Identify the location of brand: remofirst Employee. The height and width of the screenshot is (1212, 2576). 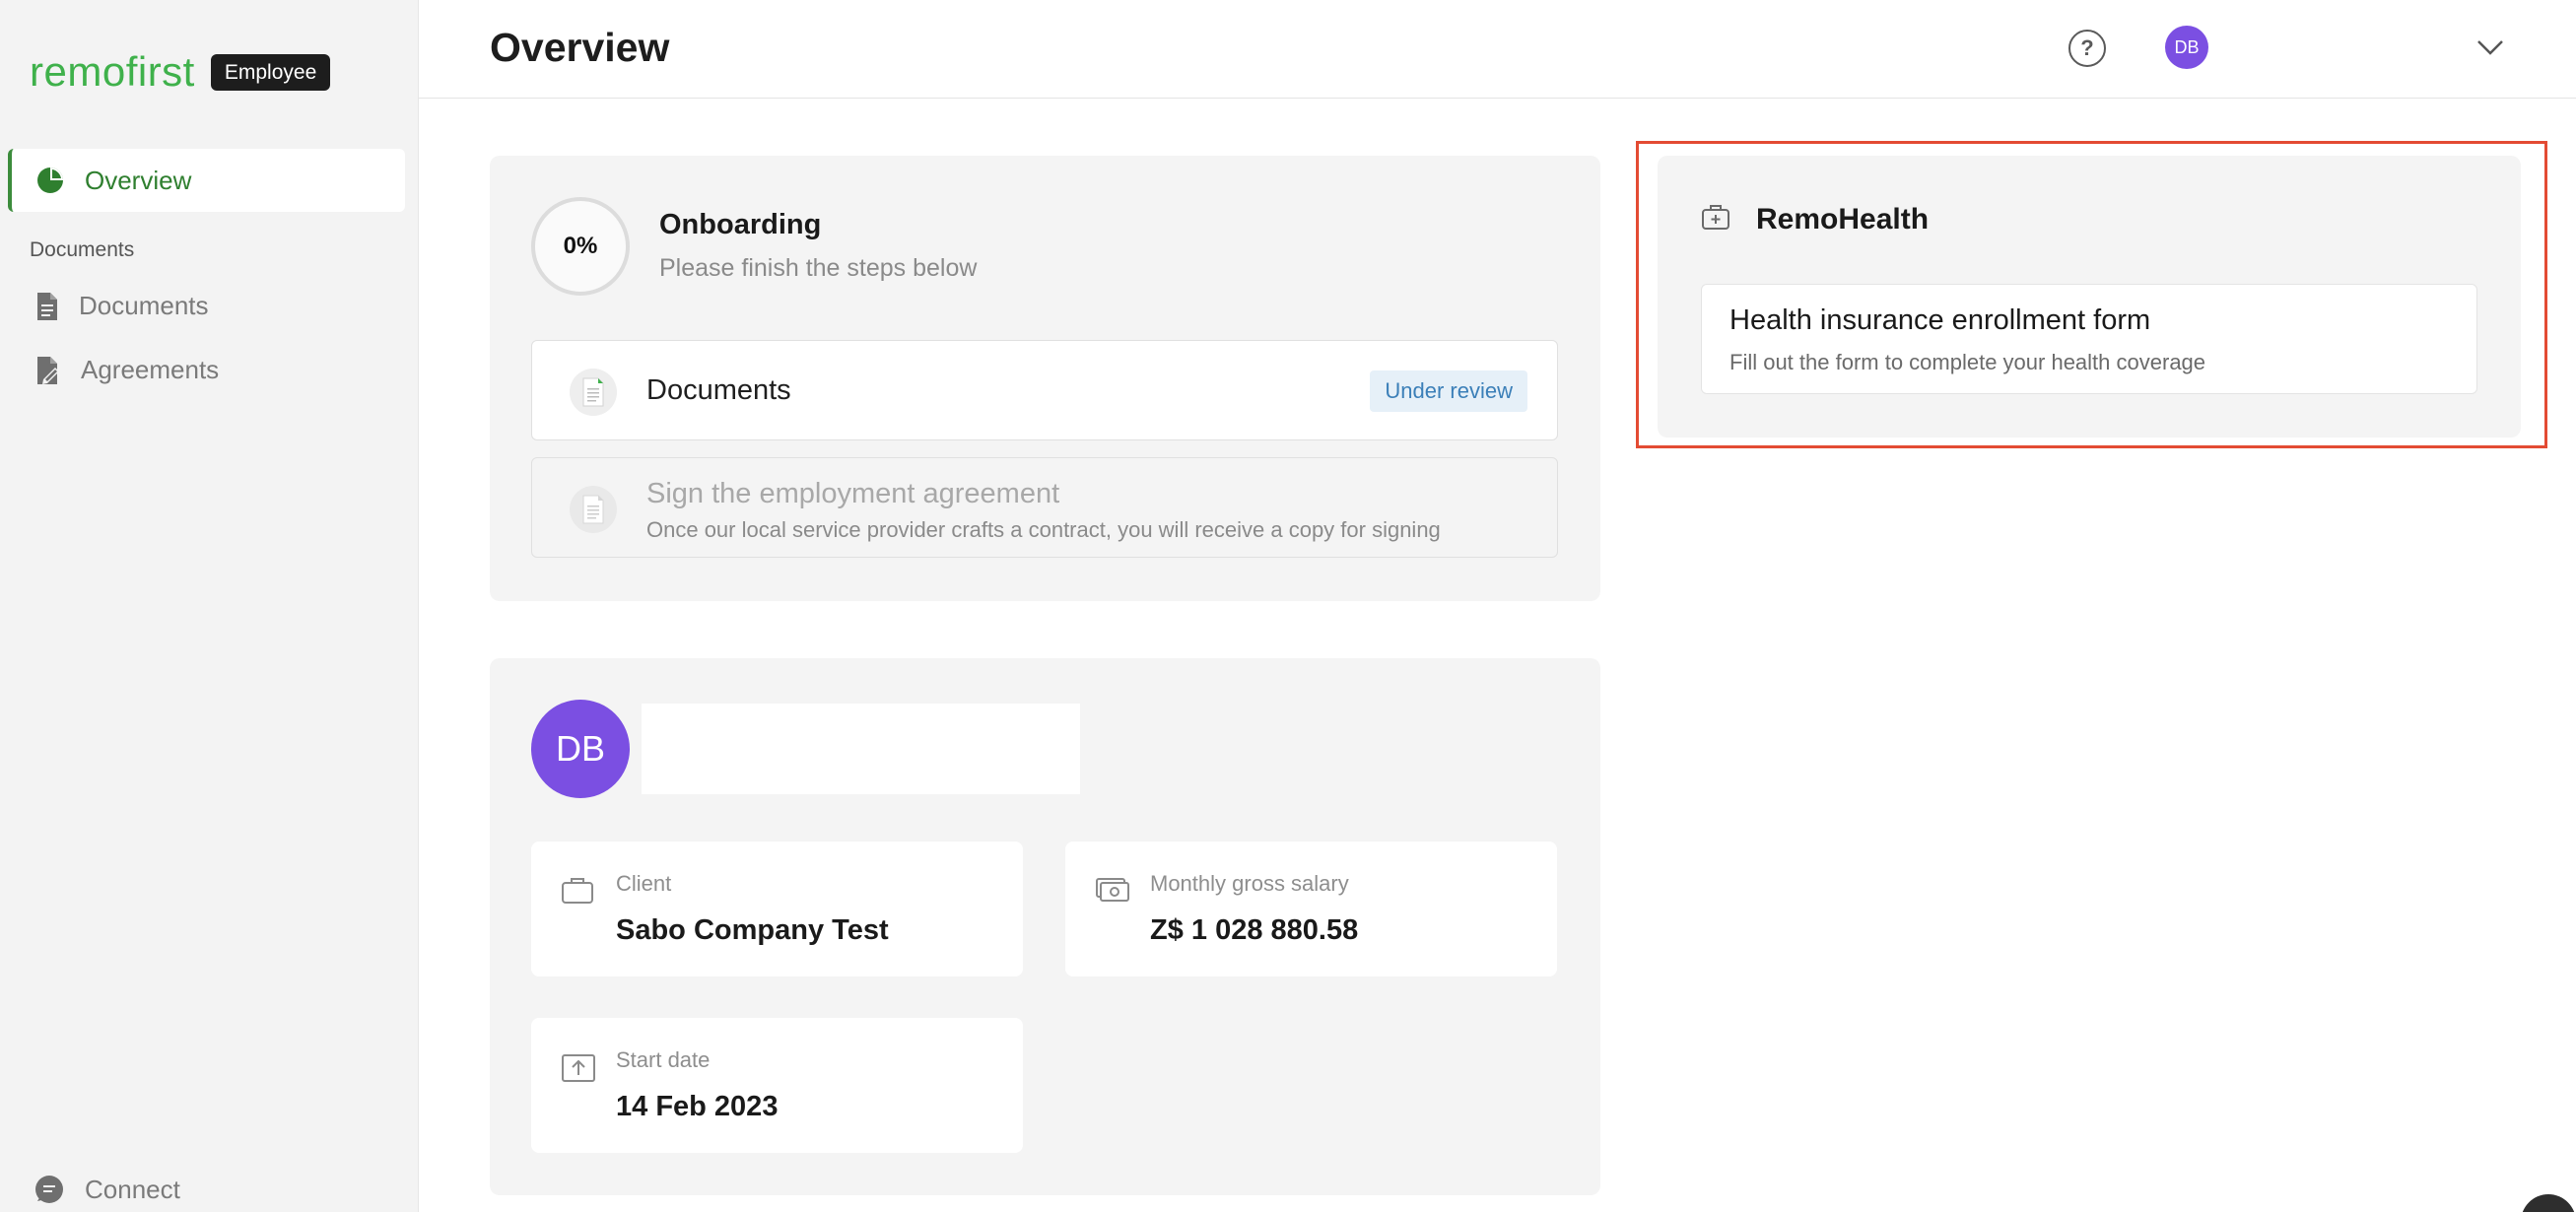
(180, 71).